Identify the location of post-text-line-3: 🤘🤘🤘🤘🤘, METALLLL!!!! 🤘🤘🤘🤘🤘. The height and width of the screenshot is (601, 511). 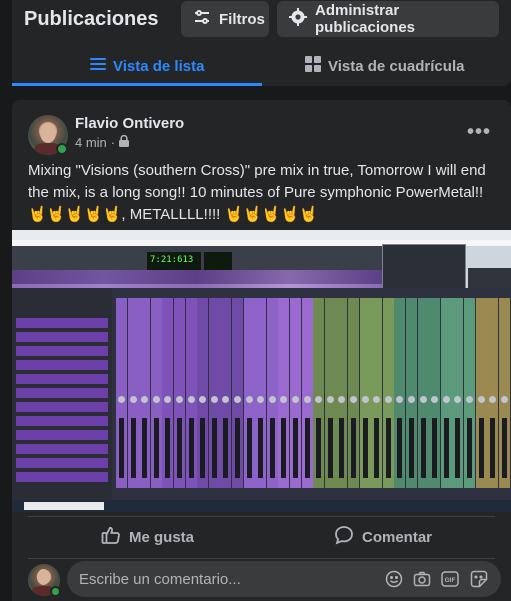
(265, 215).